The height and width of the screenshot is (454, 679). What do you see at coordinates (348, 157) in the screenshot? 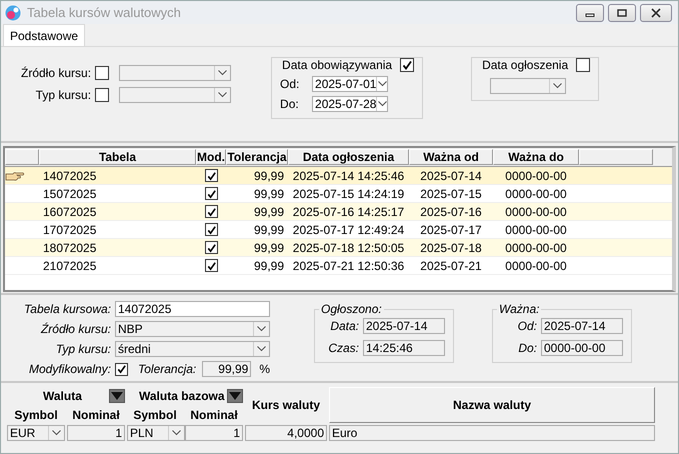
I see `column-header: Data ogłoszenia` at bounding box center [348, 157].